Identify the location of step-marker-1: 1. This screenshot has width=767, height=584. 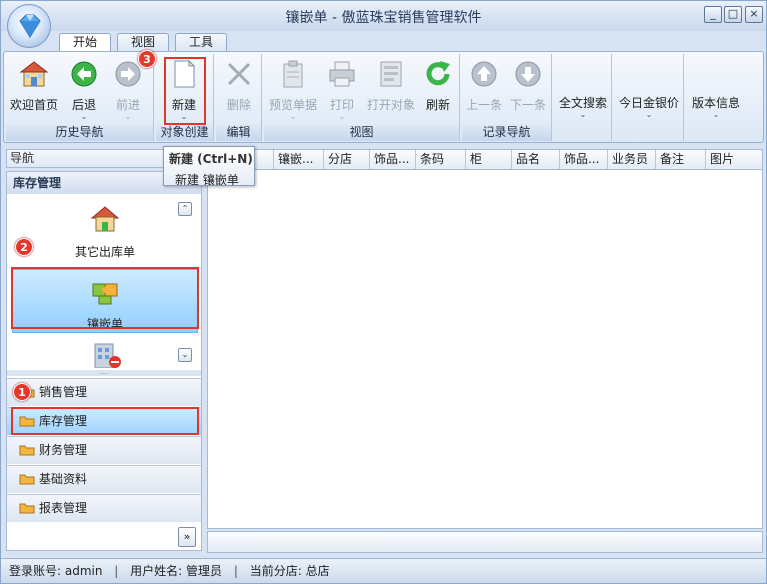
(22, 392).